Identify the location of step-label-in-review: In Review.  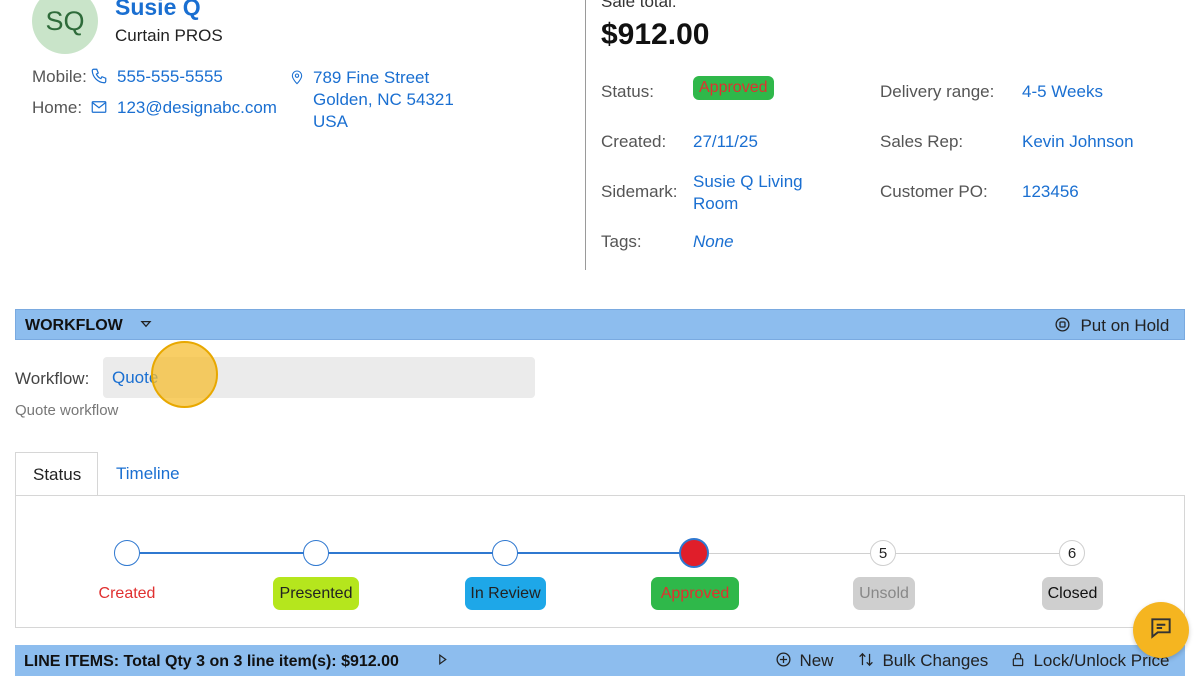
(505, 593).